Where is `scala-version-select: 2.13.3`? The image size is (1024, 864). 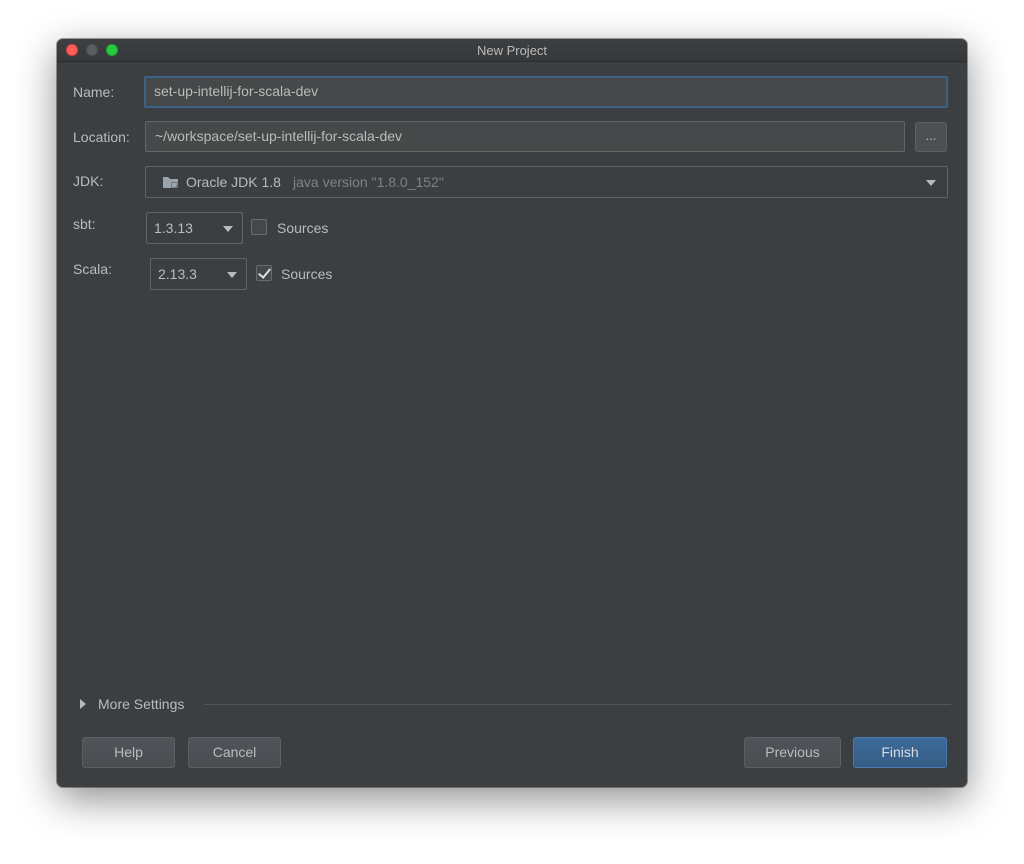 scala-version-select: 2.13.3 is located at coordinates (198, 274).